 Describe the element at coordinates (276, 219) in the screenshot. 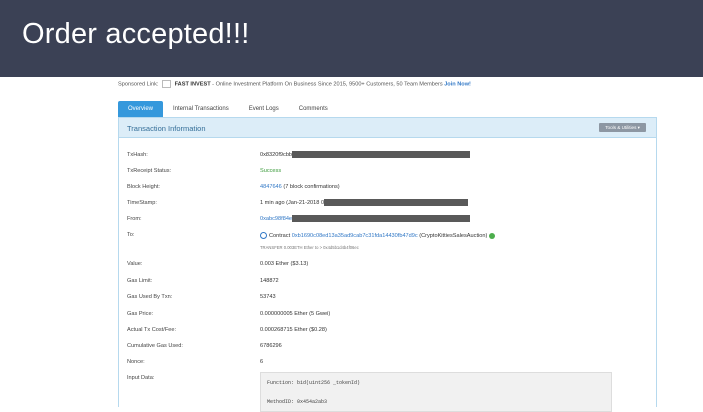

I see `from-address-link: 0xabc98f84e` at that location.